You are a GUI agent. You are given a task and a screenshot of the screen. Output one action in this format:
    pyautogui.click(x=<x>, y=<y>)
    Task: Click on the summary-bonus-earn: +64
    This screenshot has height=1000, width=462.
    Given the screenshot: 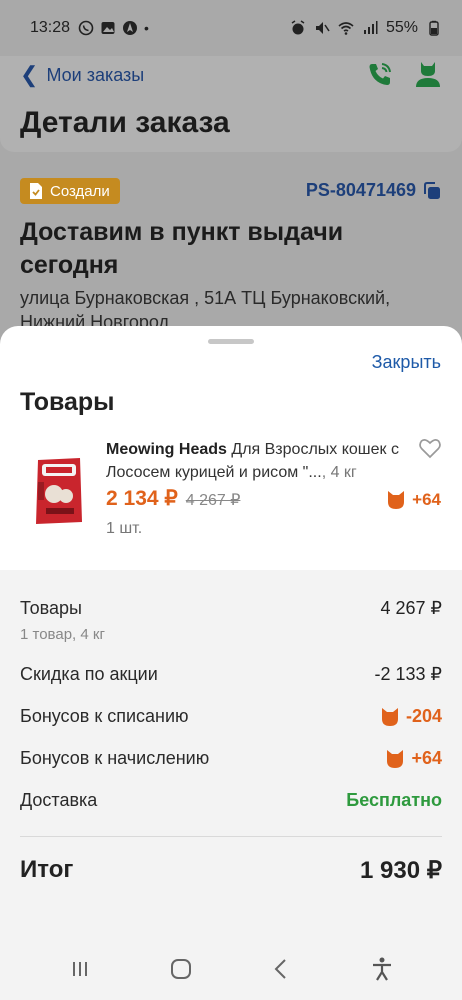 What is the action you would take?
    pyautogui.click(x=413, y=758)
    